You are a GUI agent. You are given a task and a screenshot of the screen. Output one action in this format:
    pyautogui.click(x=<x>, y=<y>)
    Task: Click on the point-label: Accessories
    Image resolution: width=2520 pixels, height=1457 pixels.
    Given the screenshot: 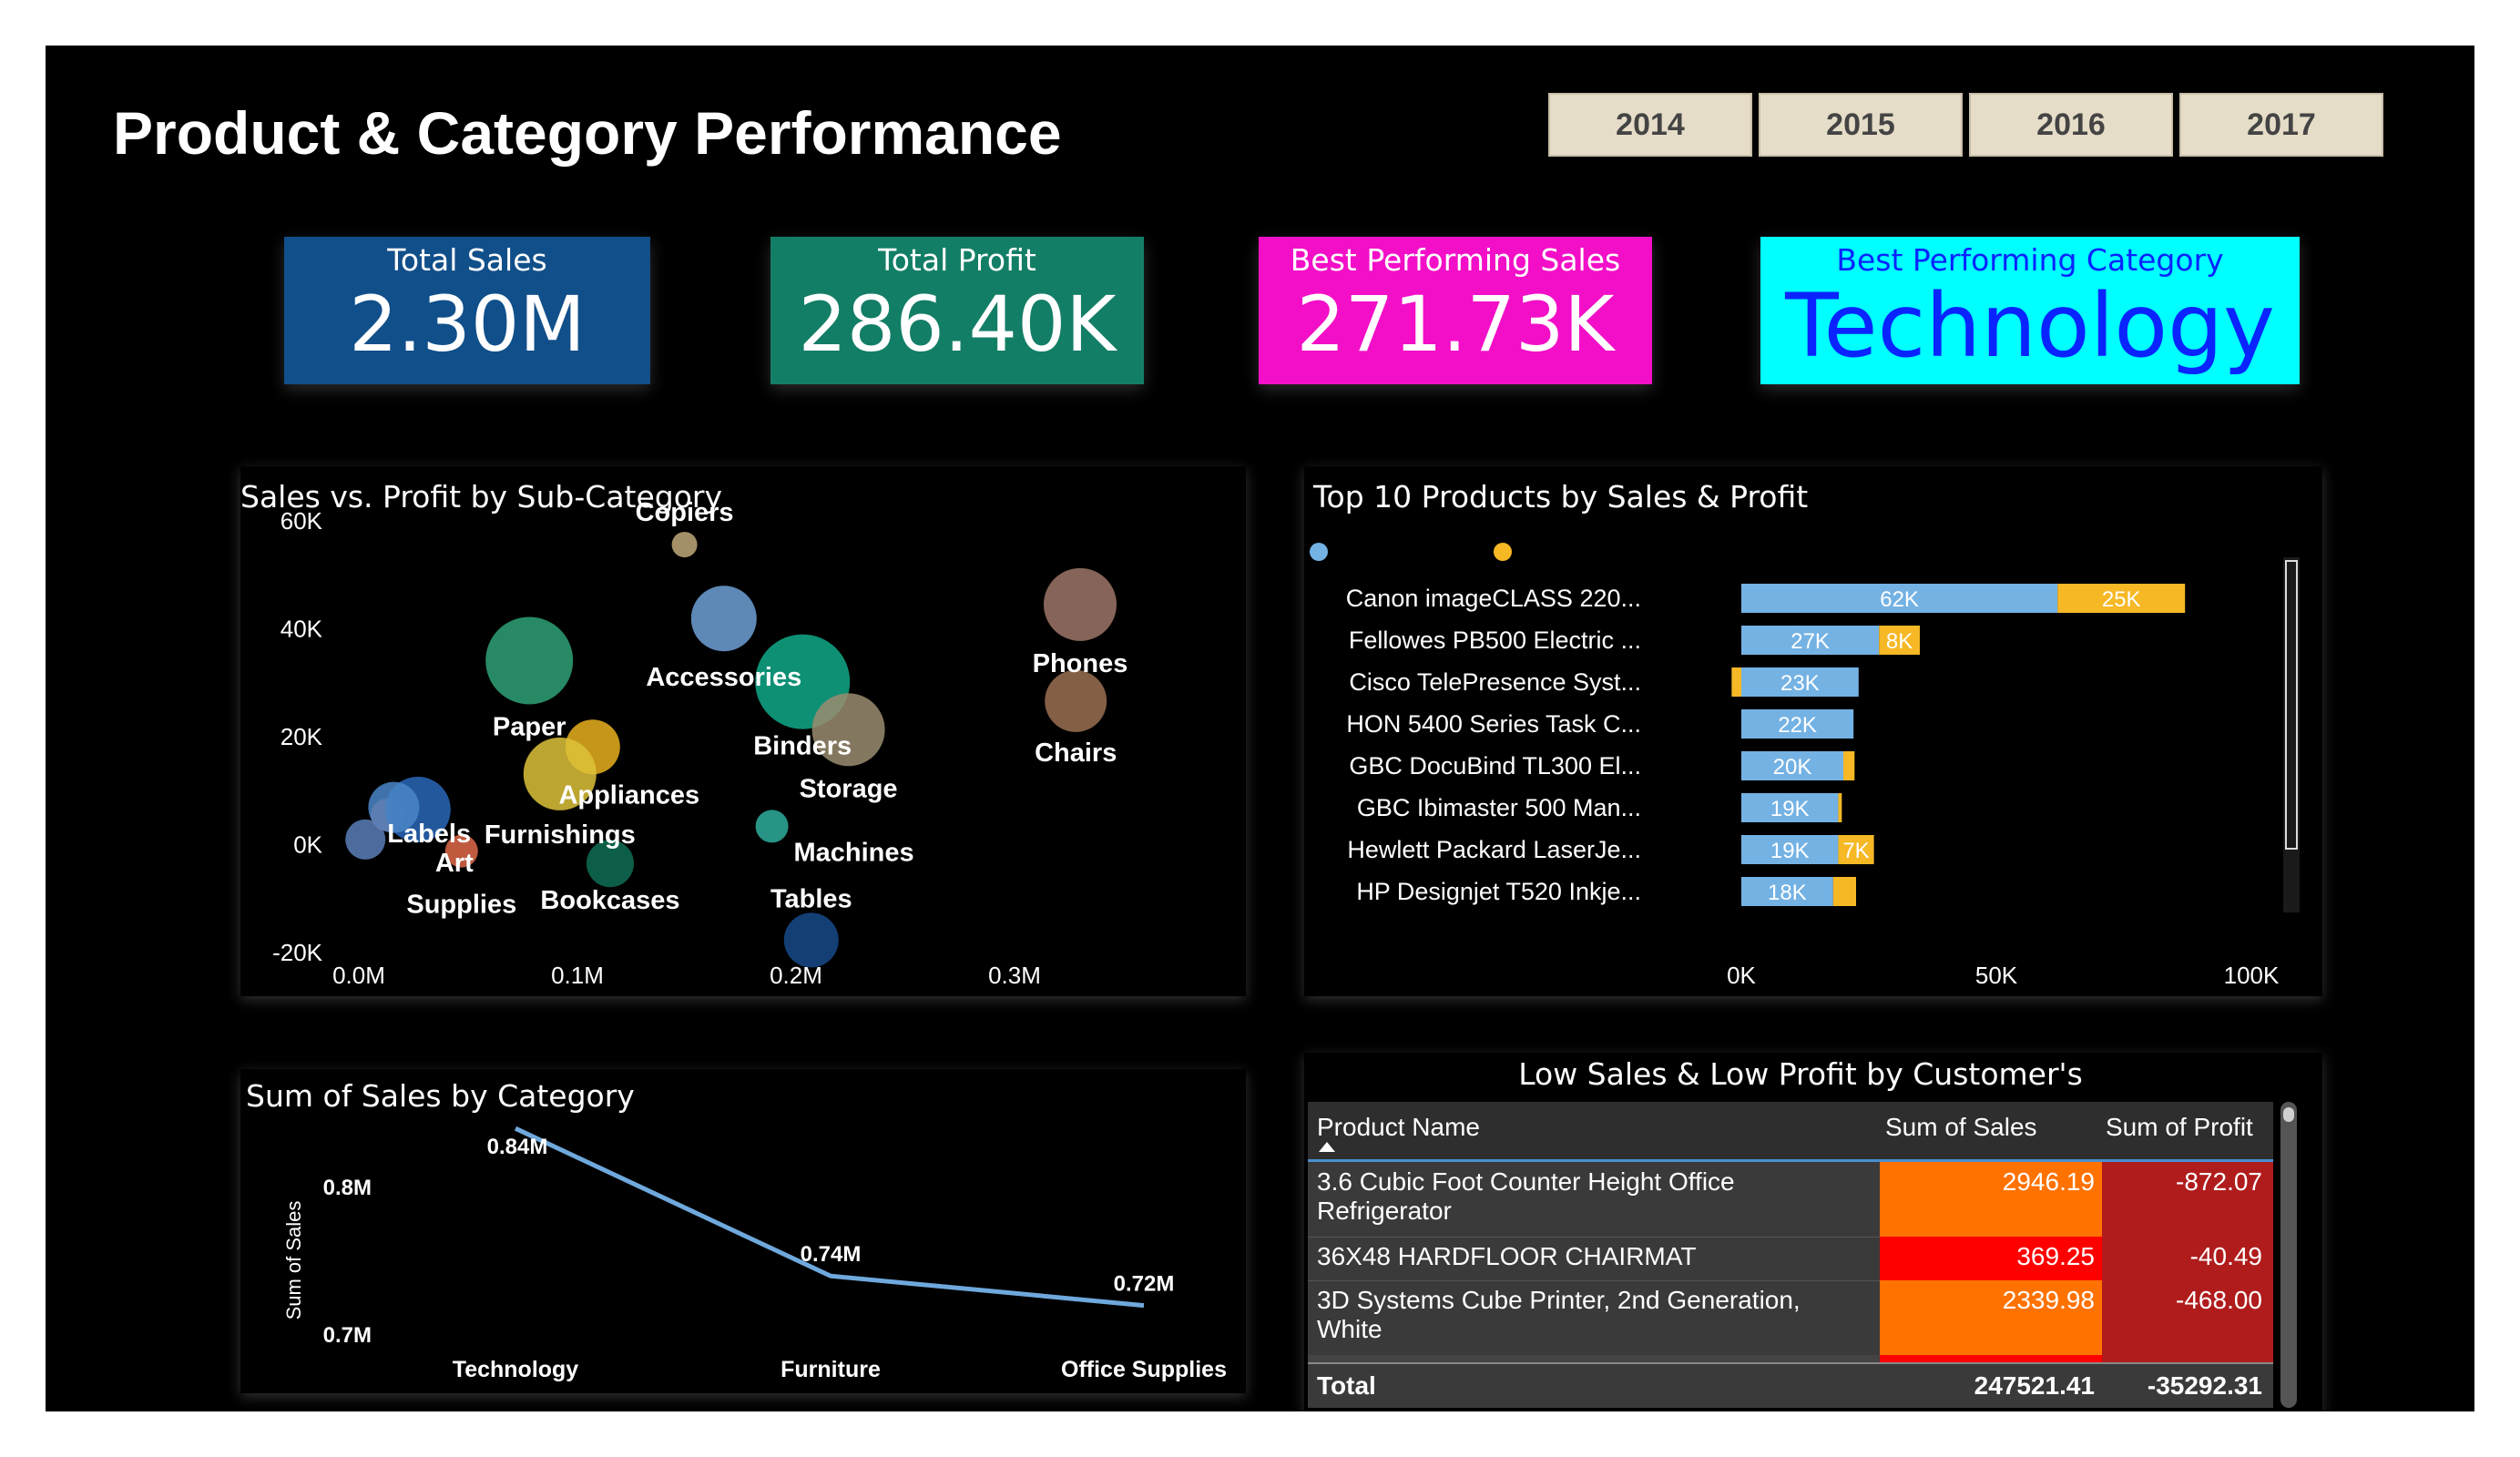 What is the action you would take?
    pyautogui.click(x=724, y=677)
    